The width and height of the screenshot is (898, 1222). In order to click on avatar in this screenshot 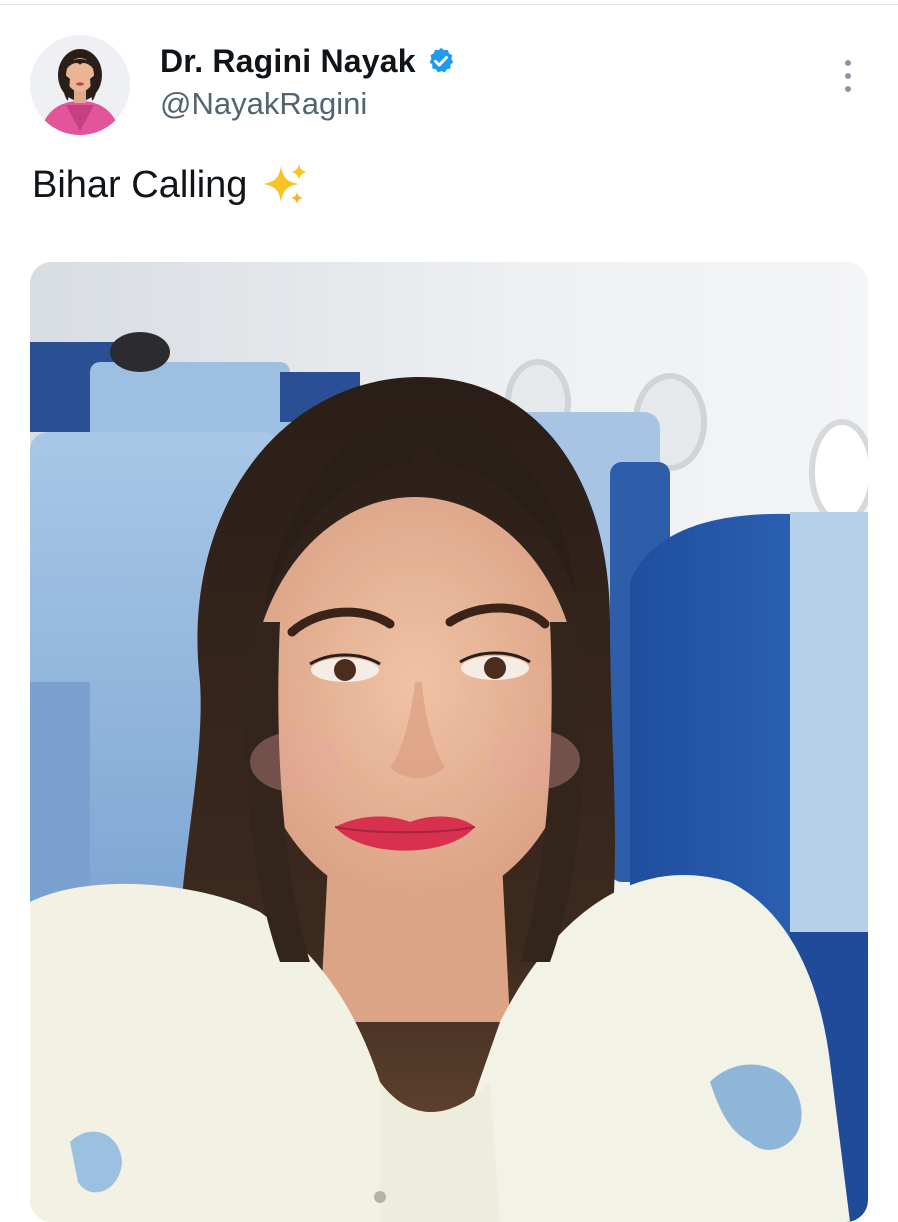, I will do `click(80, 85)`.